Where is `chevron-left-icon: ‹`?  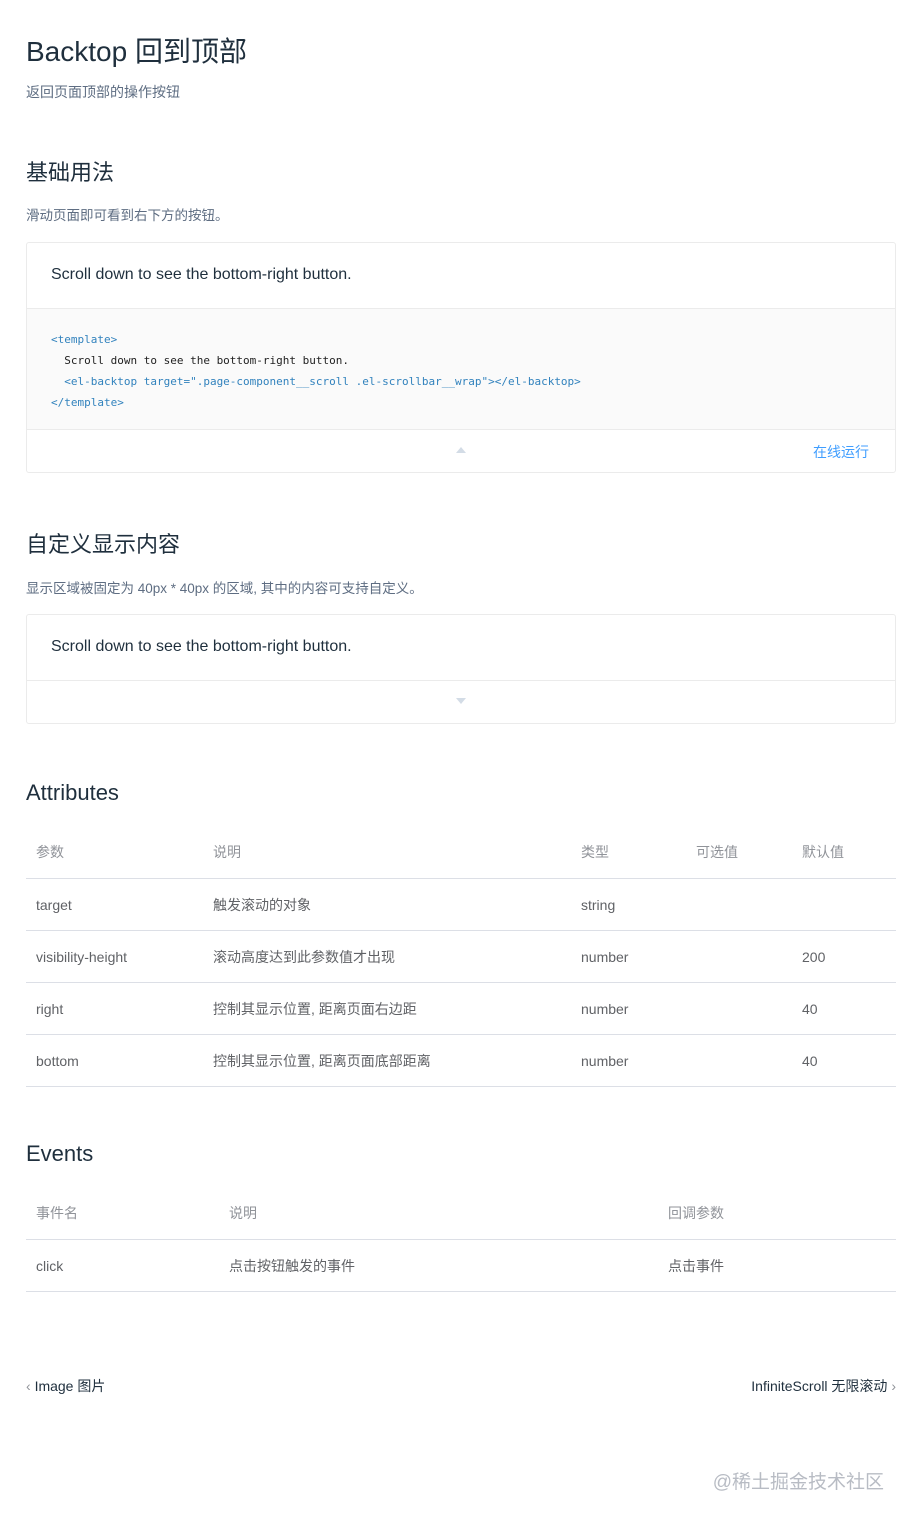 chevron-left-icon: ‹ is located at coordinates (28, 1386).